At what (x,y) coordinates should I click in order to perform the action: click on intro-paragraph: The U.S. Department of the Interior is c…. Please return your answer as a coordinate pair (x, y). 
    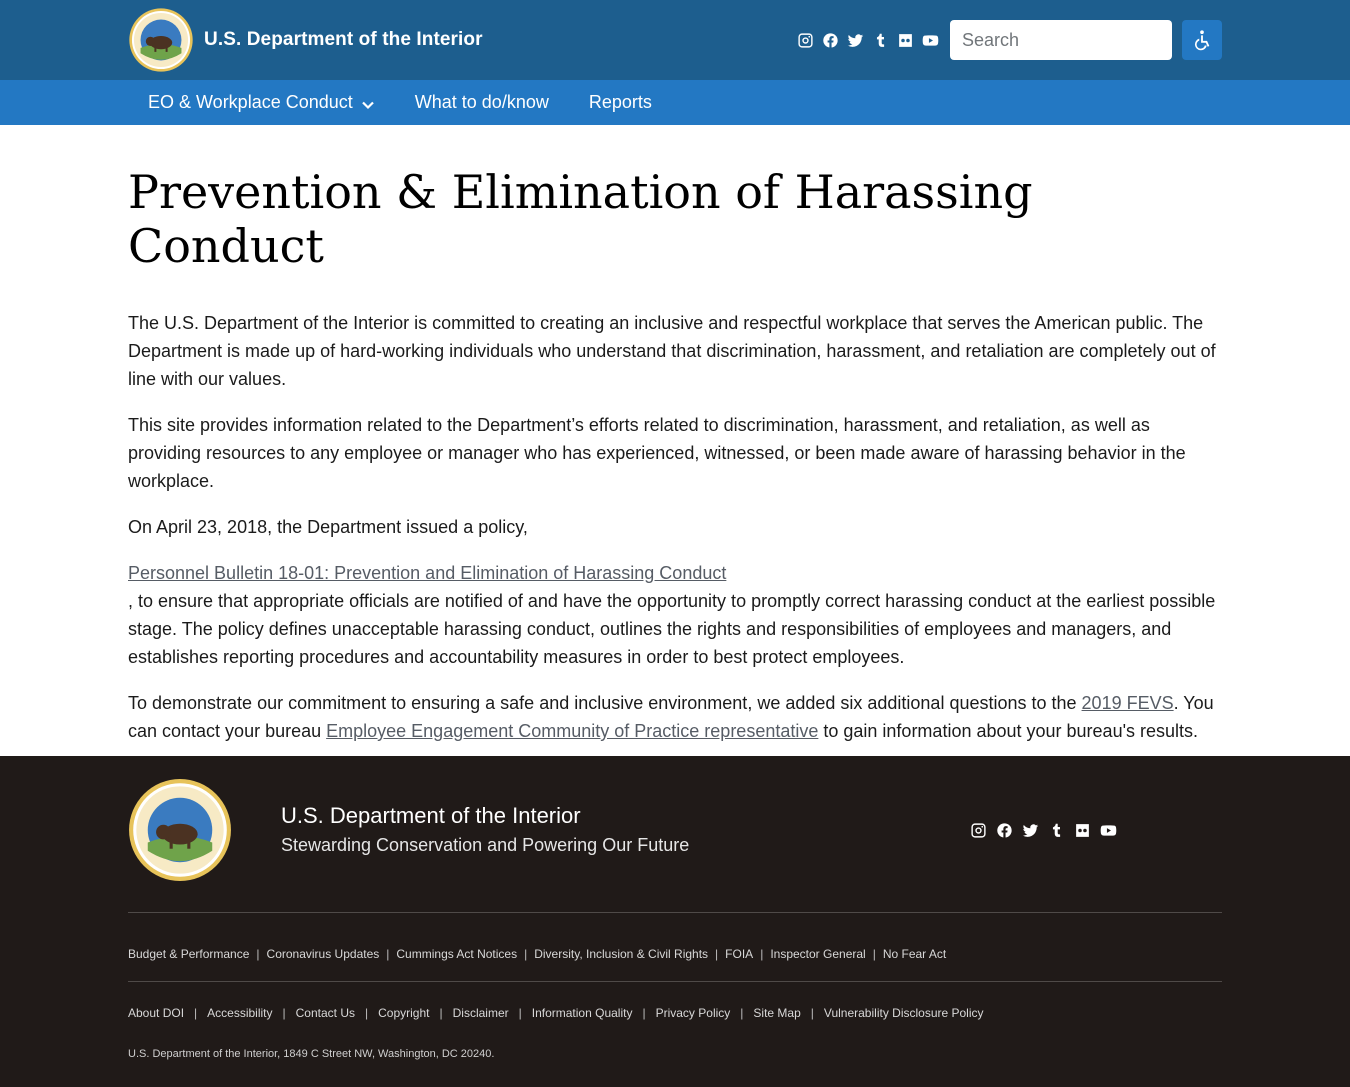
    Looking at the image, I should click on (672, 351).